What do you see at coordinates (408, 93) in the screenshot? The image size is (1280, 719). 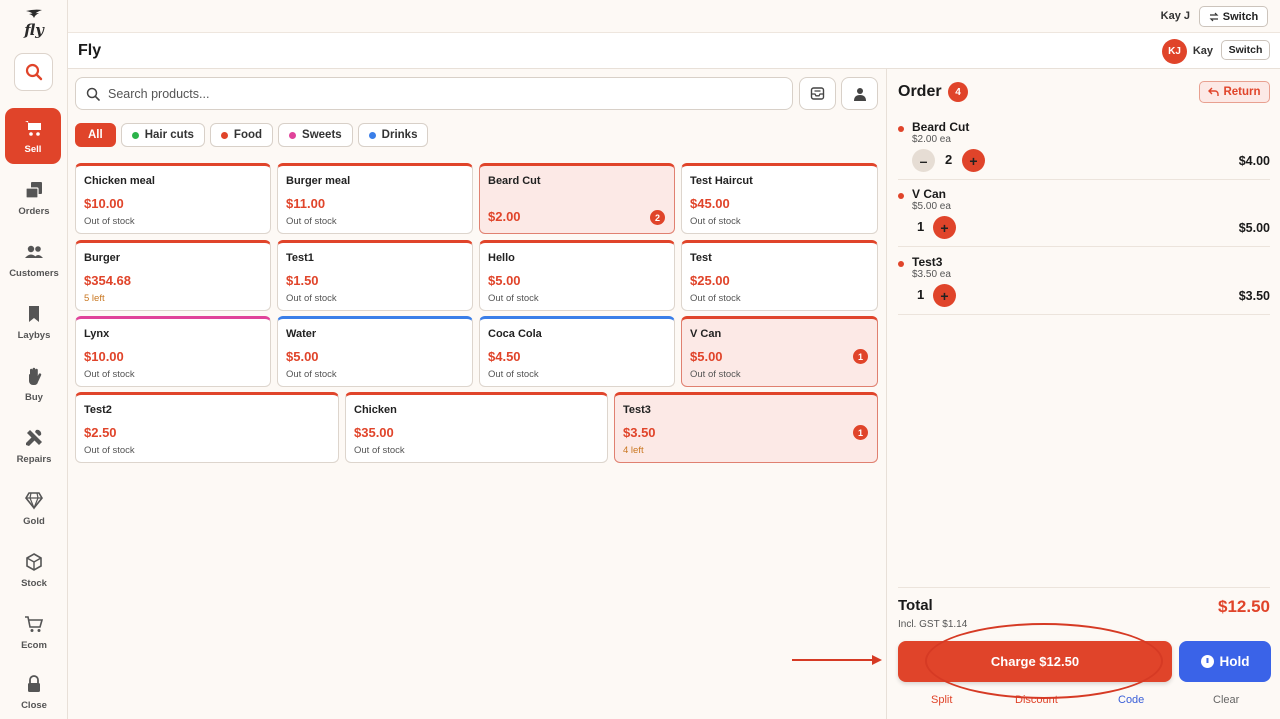 I see `search-input` at bounding box center [408, 93].